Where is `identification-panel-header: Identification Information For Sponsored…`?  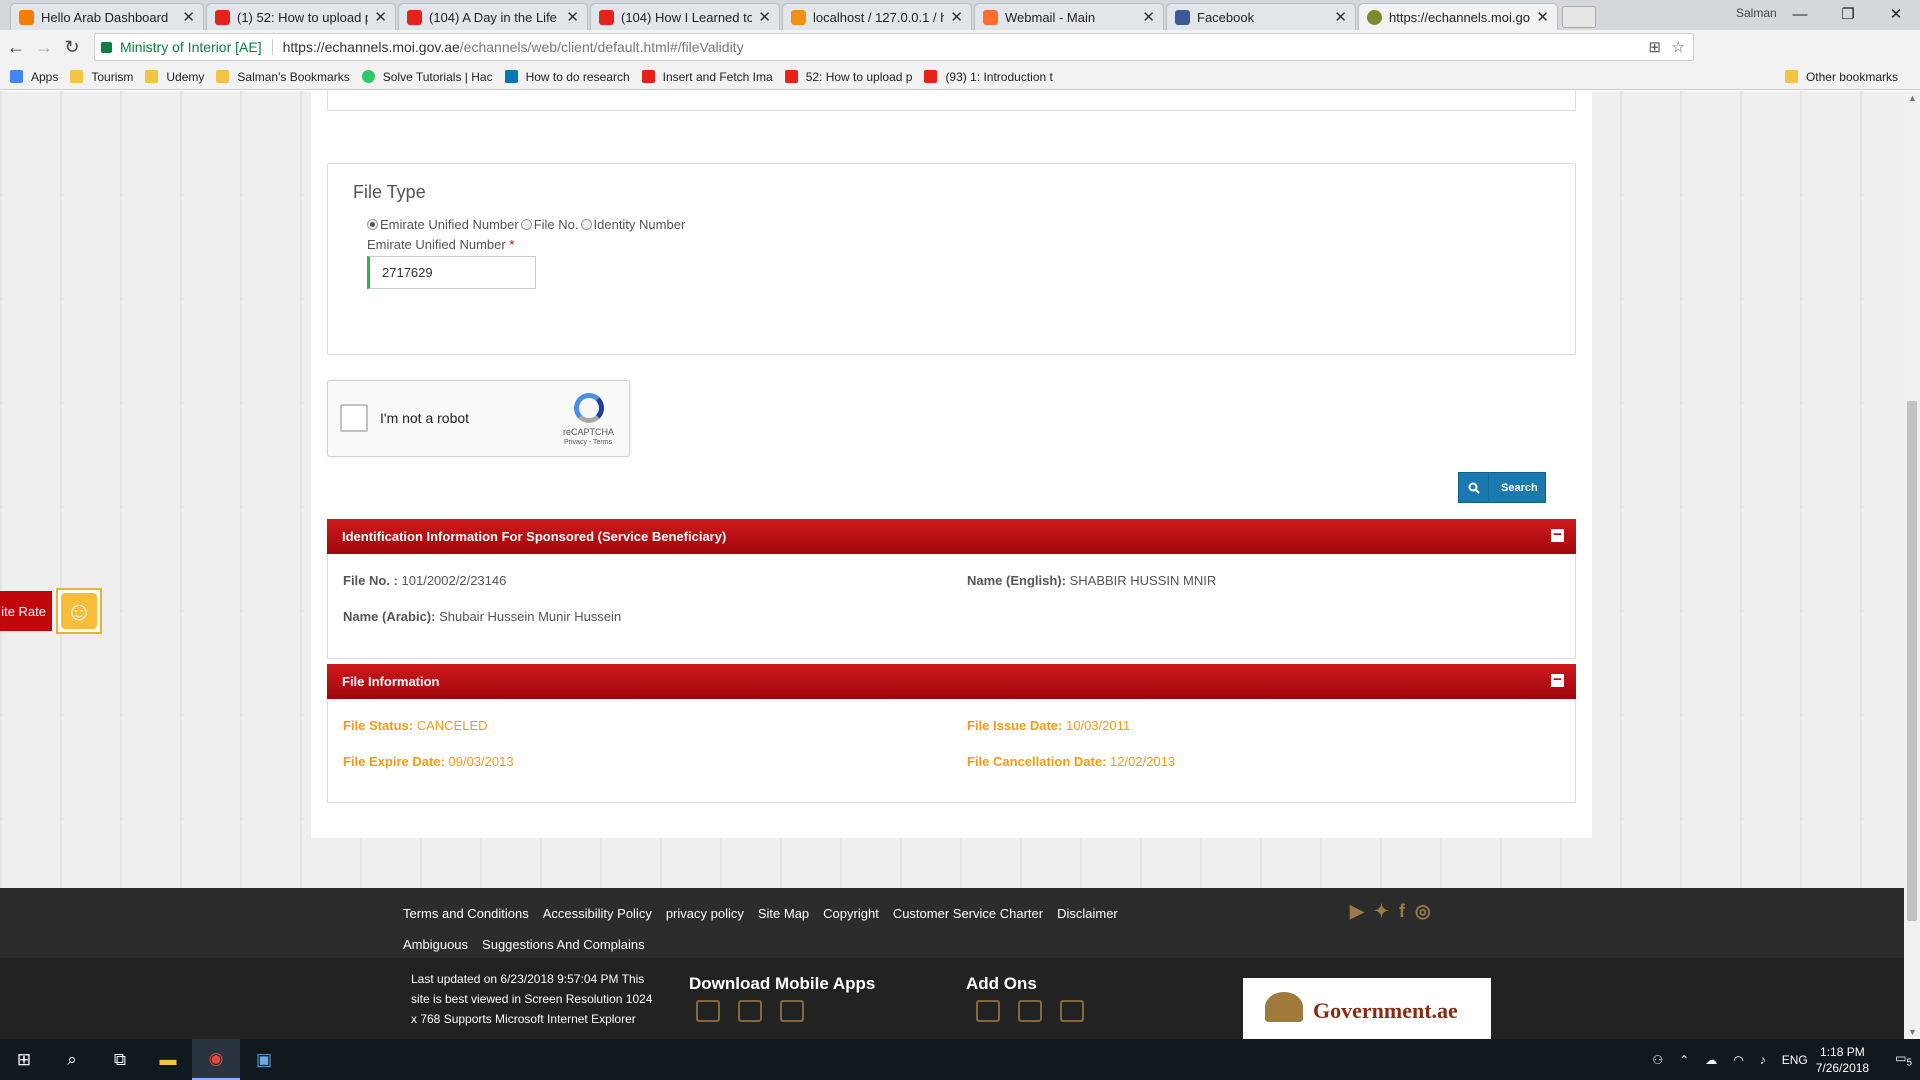
identification-panel-header: Identification Information For Sponsored… is located at coordinates (951, 536).